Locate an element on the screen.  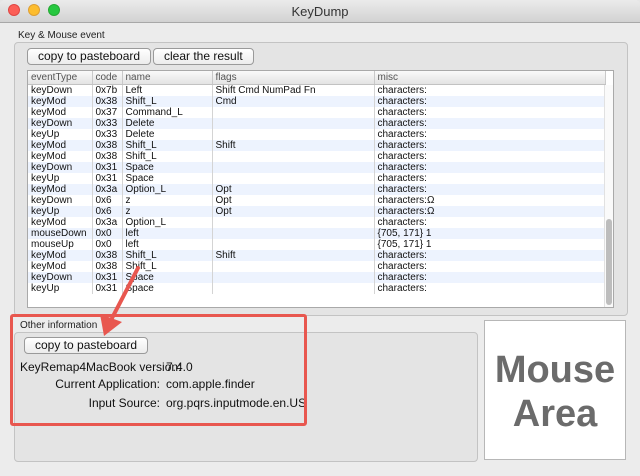
table-row: mouseUp 0x0 left {705, 171} 1 is located at coordinates (317, 244).